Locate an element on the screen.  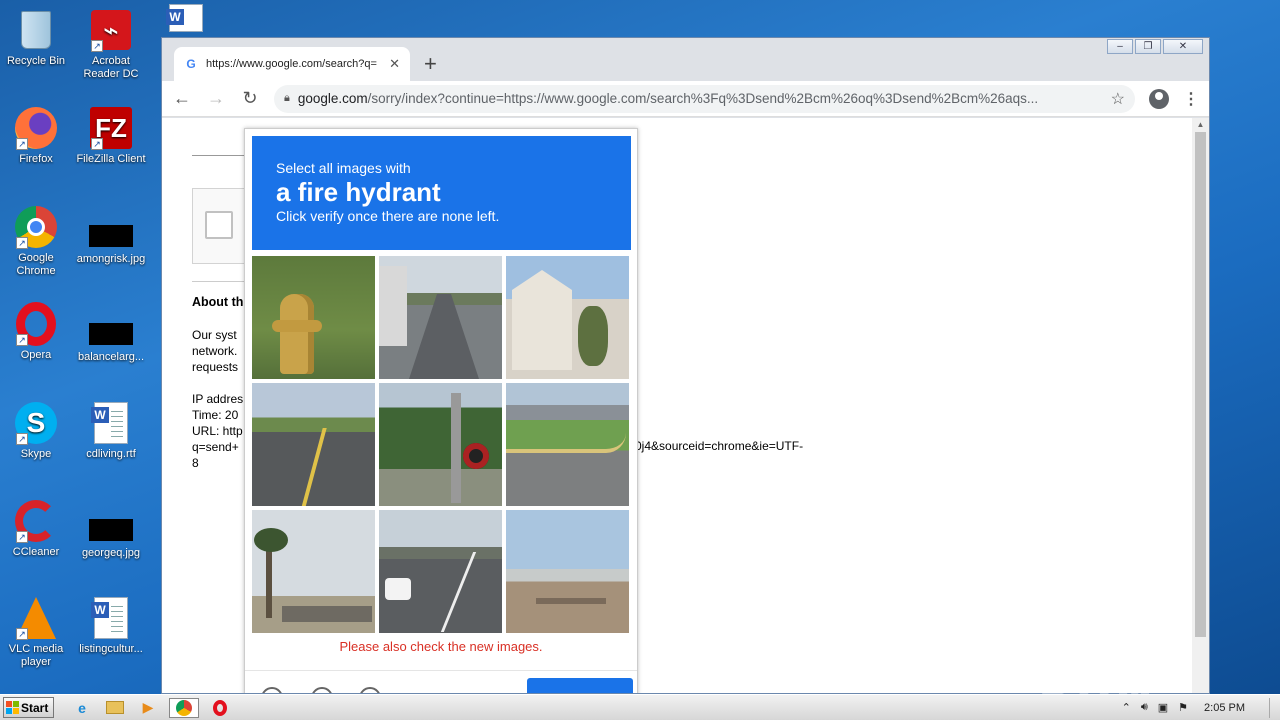
reload-icon: ↻ is located at coordinates (250, 98).